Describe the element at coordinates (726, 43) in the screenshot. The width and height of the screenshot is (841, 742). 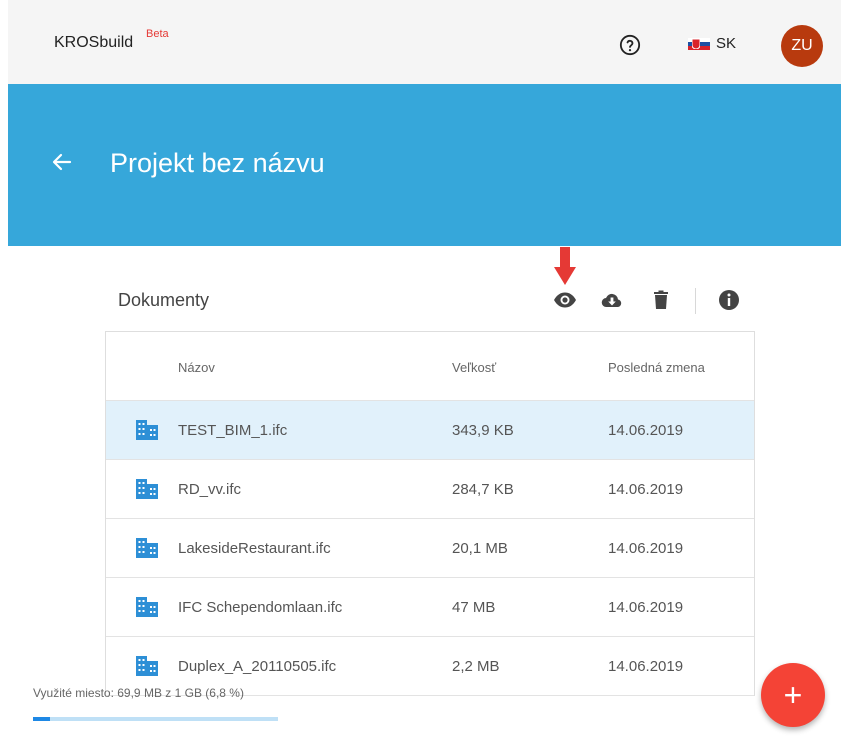
I see `language-code: SK` at that location.